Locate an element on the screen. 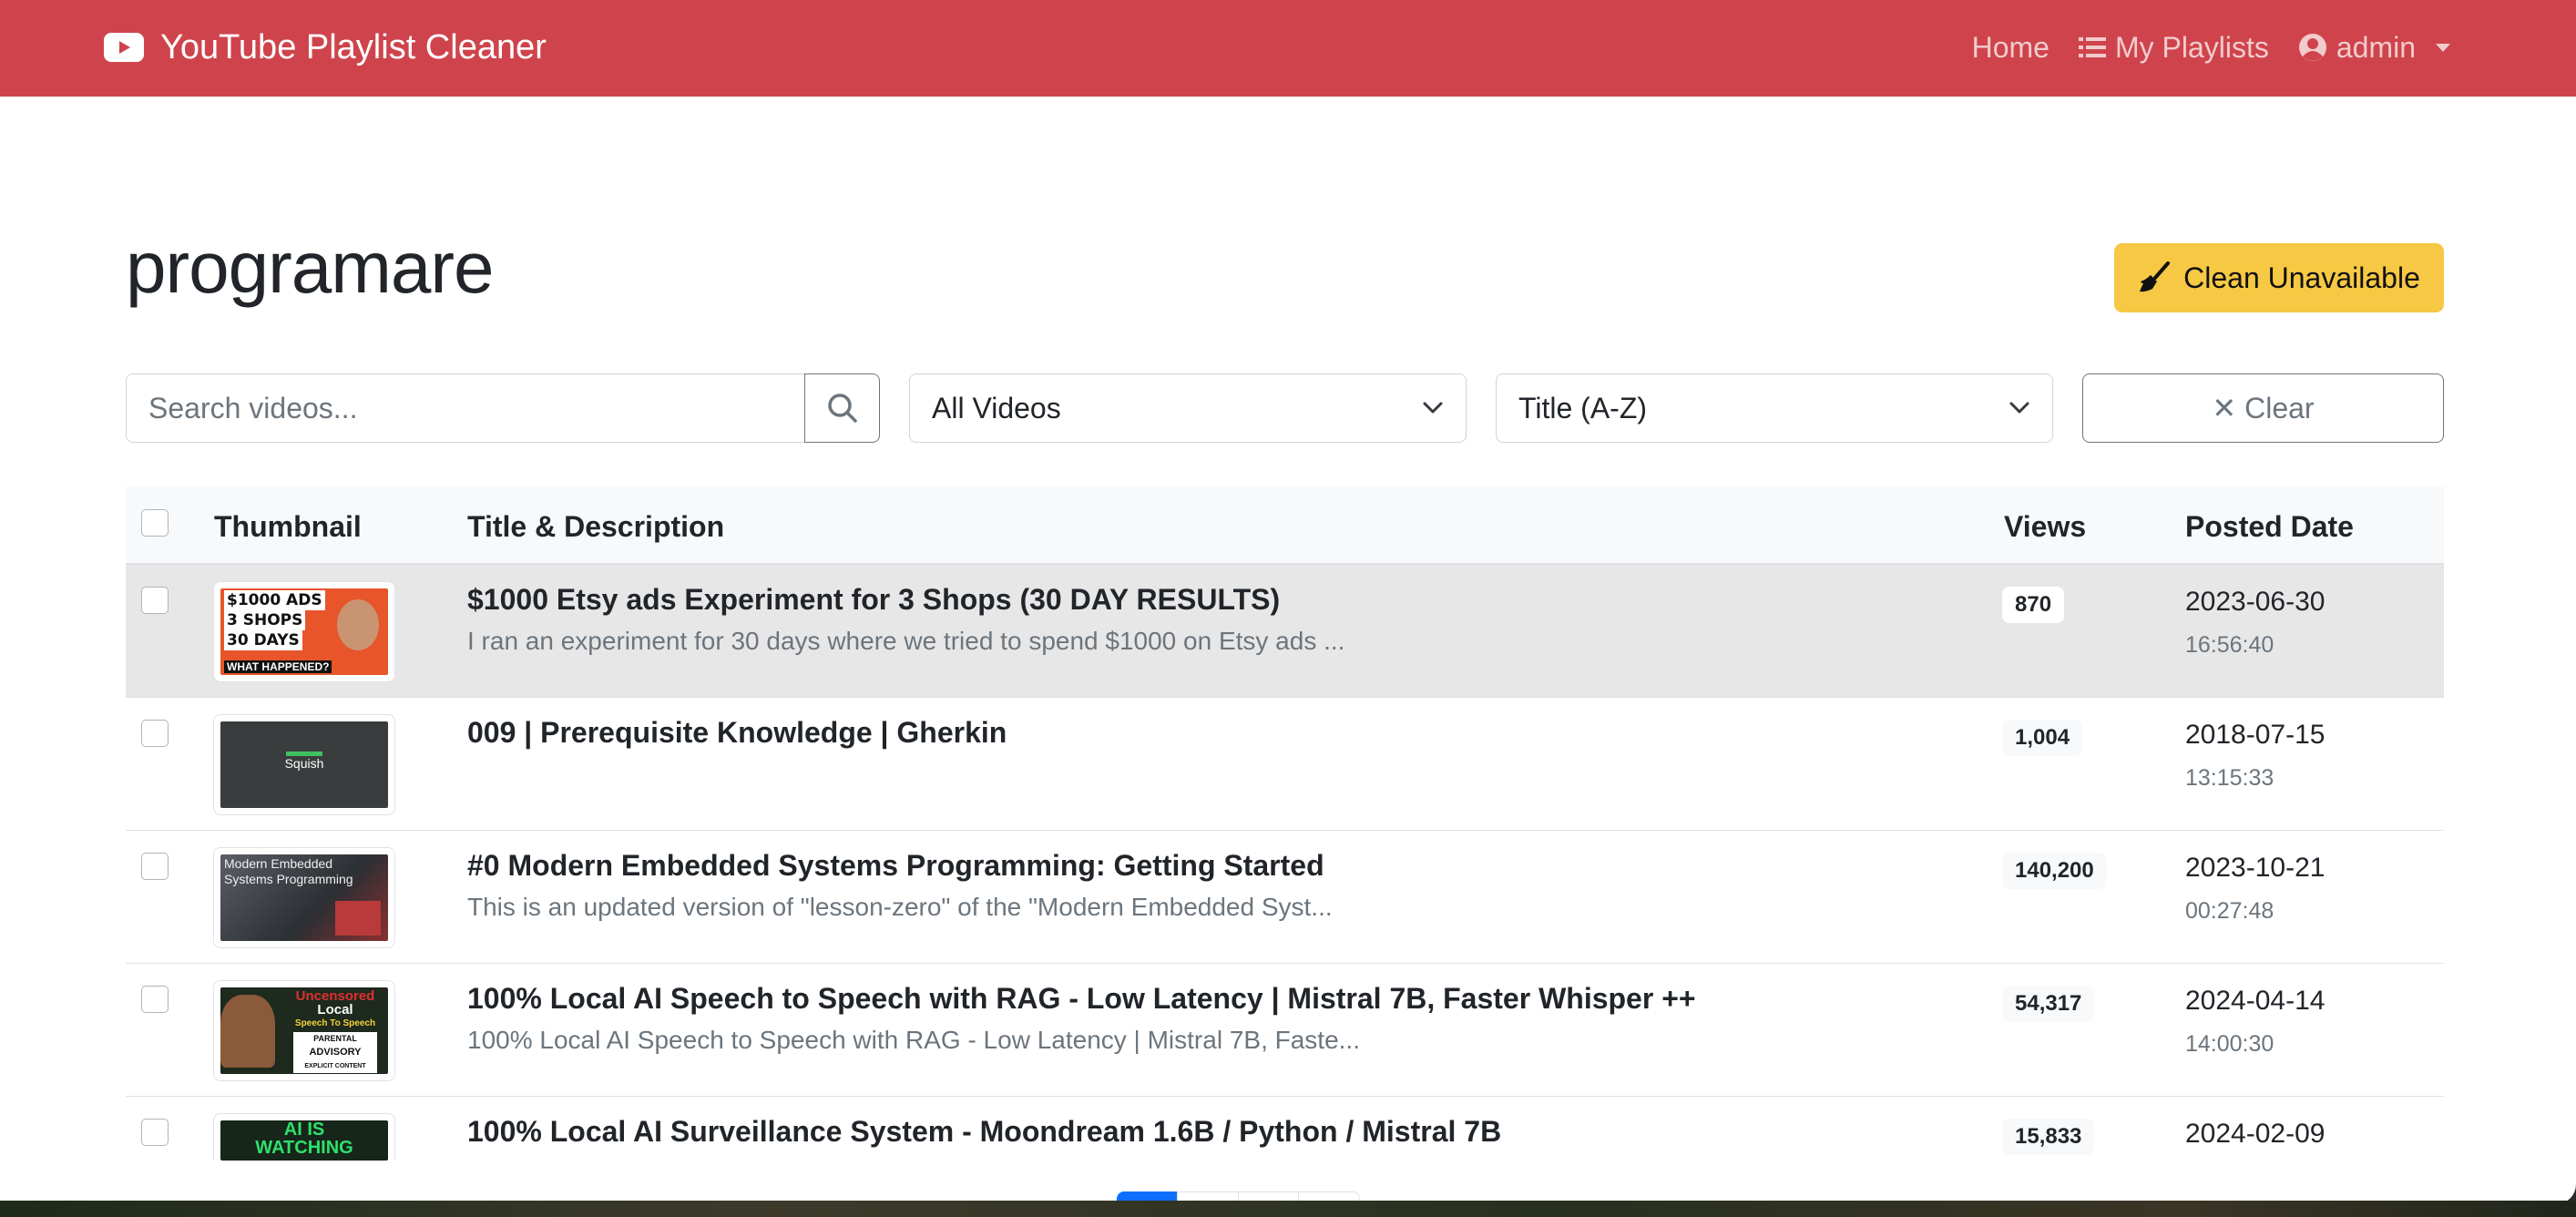 The width and height of the screenshot is (2576, 1217). clear-filters-label: ✕ Clear is located at coordinates (2263, 408).